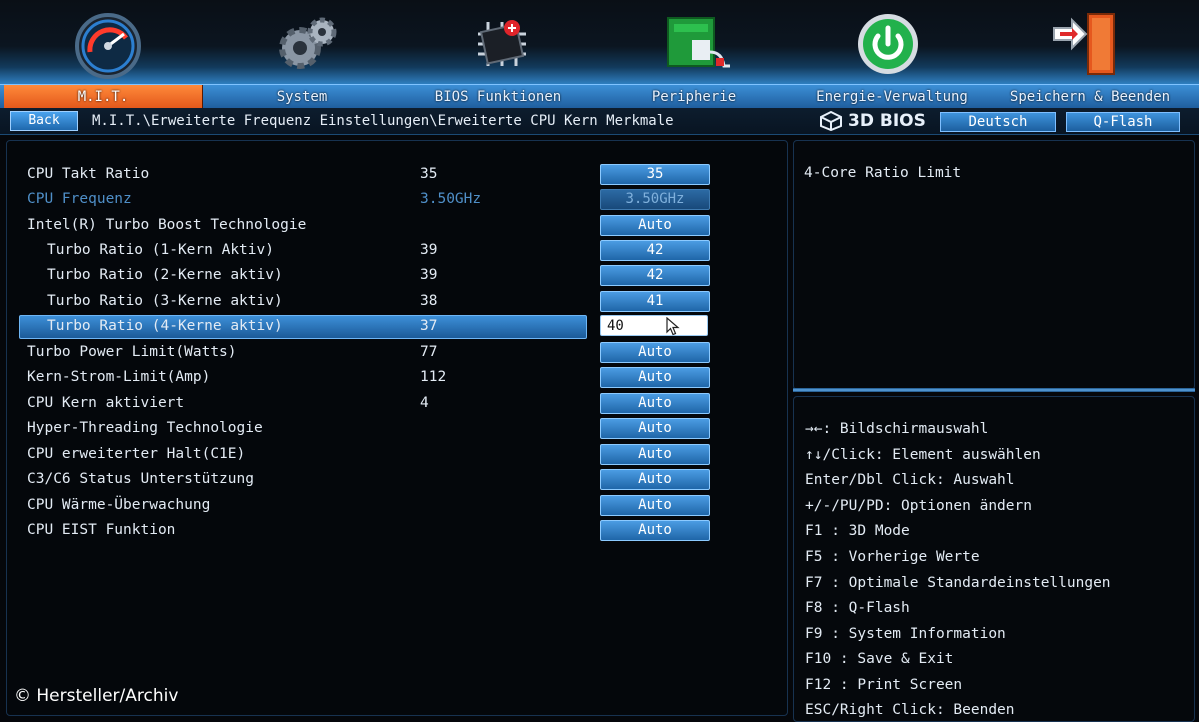 This screenshot has width=1199, height=722. Describe the element at coordinates (655, 174) in the screenshot. I see `setting-value-button: 35` at that location.